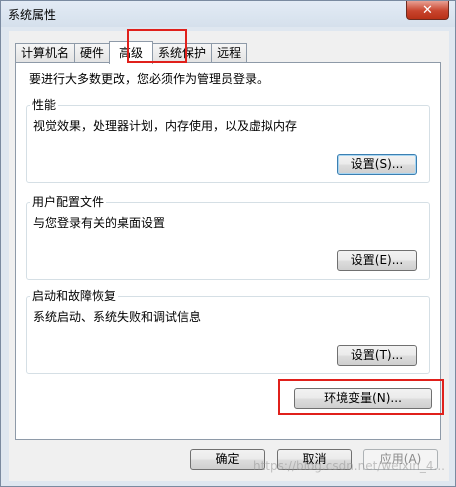 The image size is (456, 487). Describe the element at coordinates (165, 126) in the screenshot. I see `performance-description: 视觉效果，处理器计划，内存使用，以及虚拟内存` at that location.